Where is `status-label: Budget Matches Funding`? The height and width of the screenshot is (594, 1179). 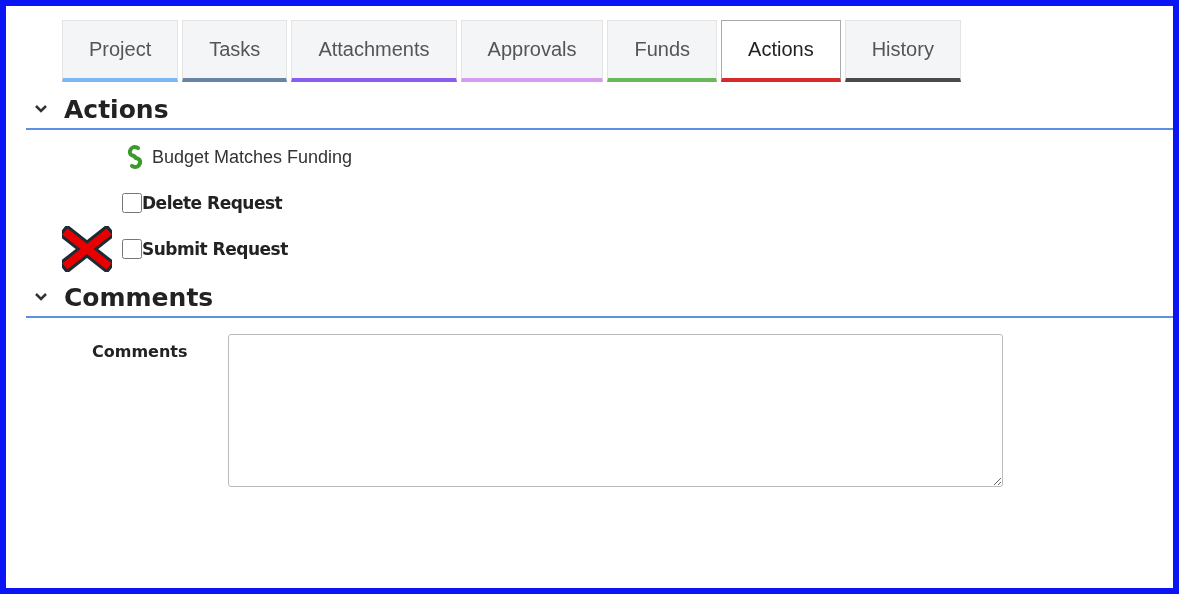 status-label: Budget Matches Funding is located at coordinates (252, 157).